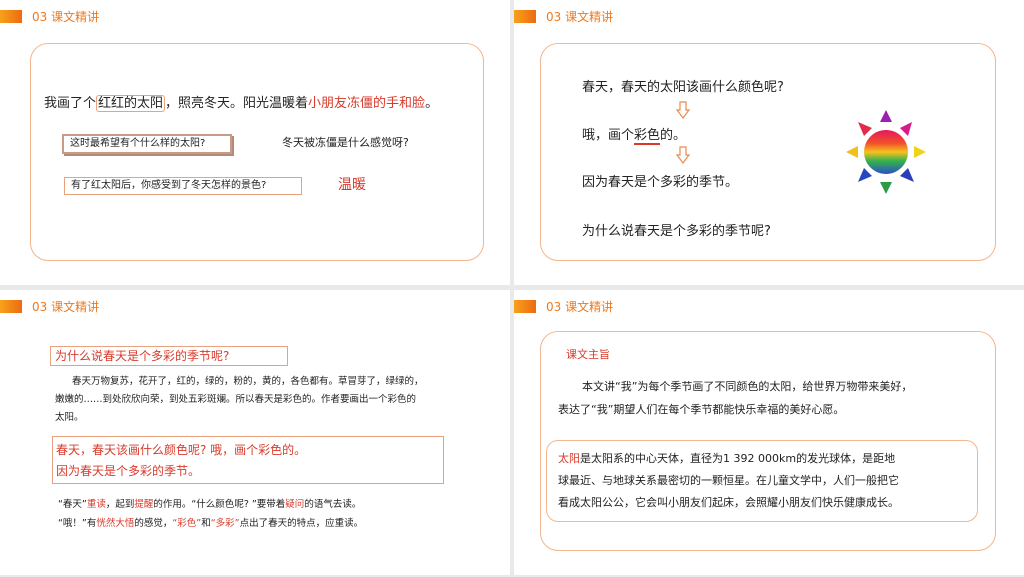 Image resolution: width=1024 pixels, height=577 pixels. I want to click on line-3: 因为春天是个多彩的季节。, so click(660, 182).